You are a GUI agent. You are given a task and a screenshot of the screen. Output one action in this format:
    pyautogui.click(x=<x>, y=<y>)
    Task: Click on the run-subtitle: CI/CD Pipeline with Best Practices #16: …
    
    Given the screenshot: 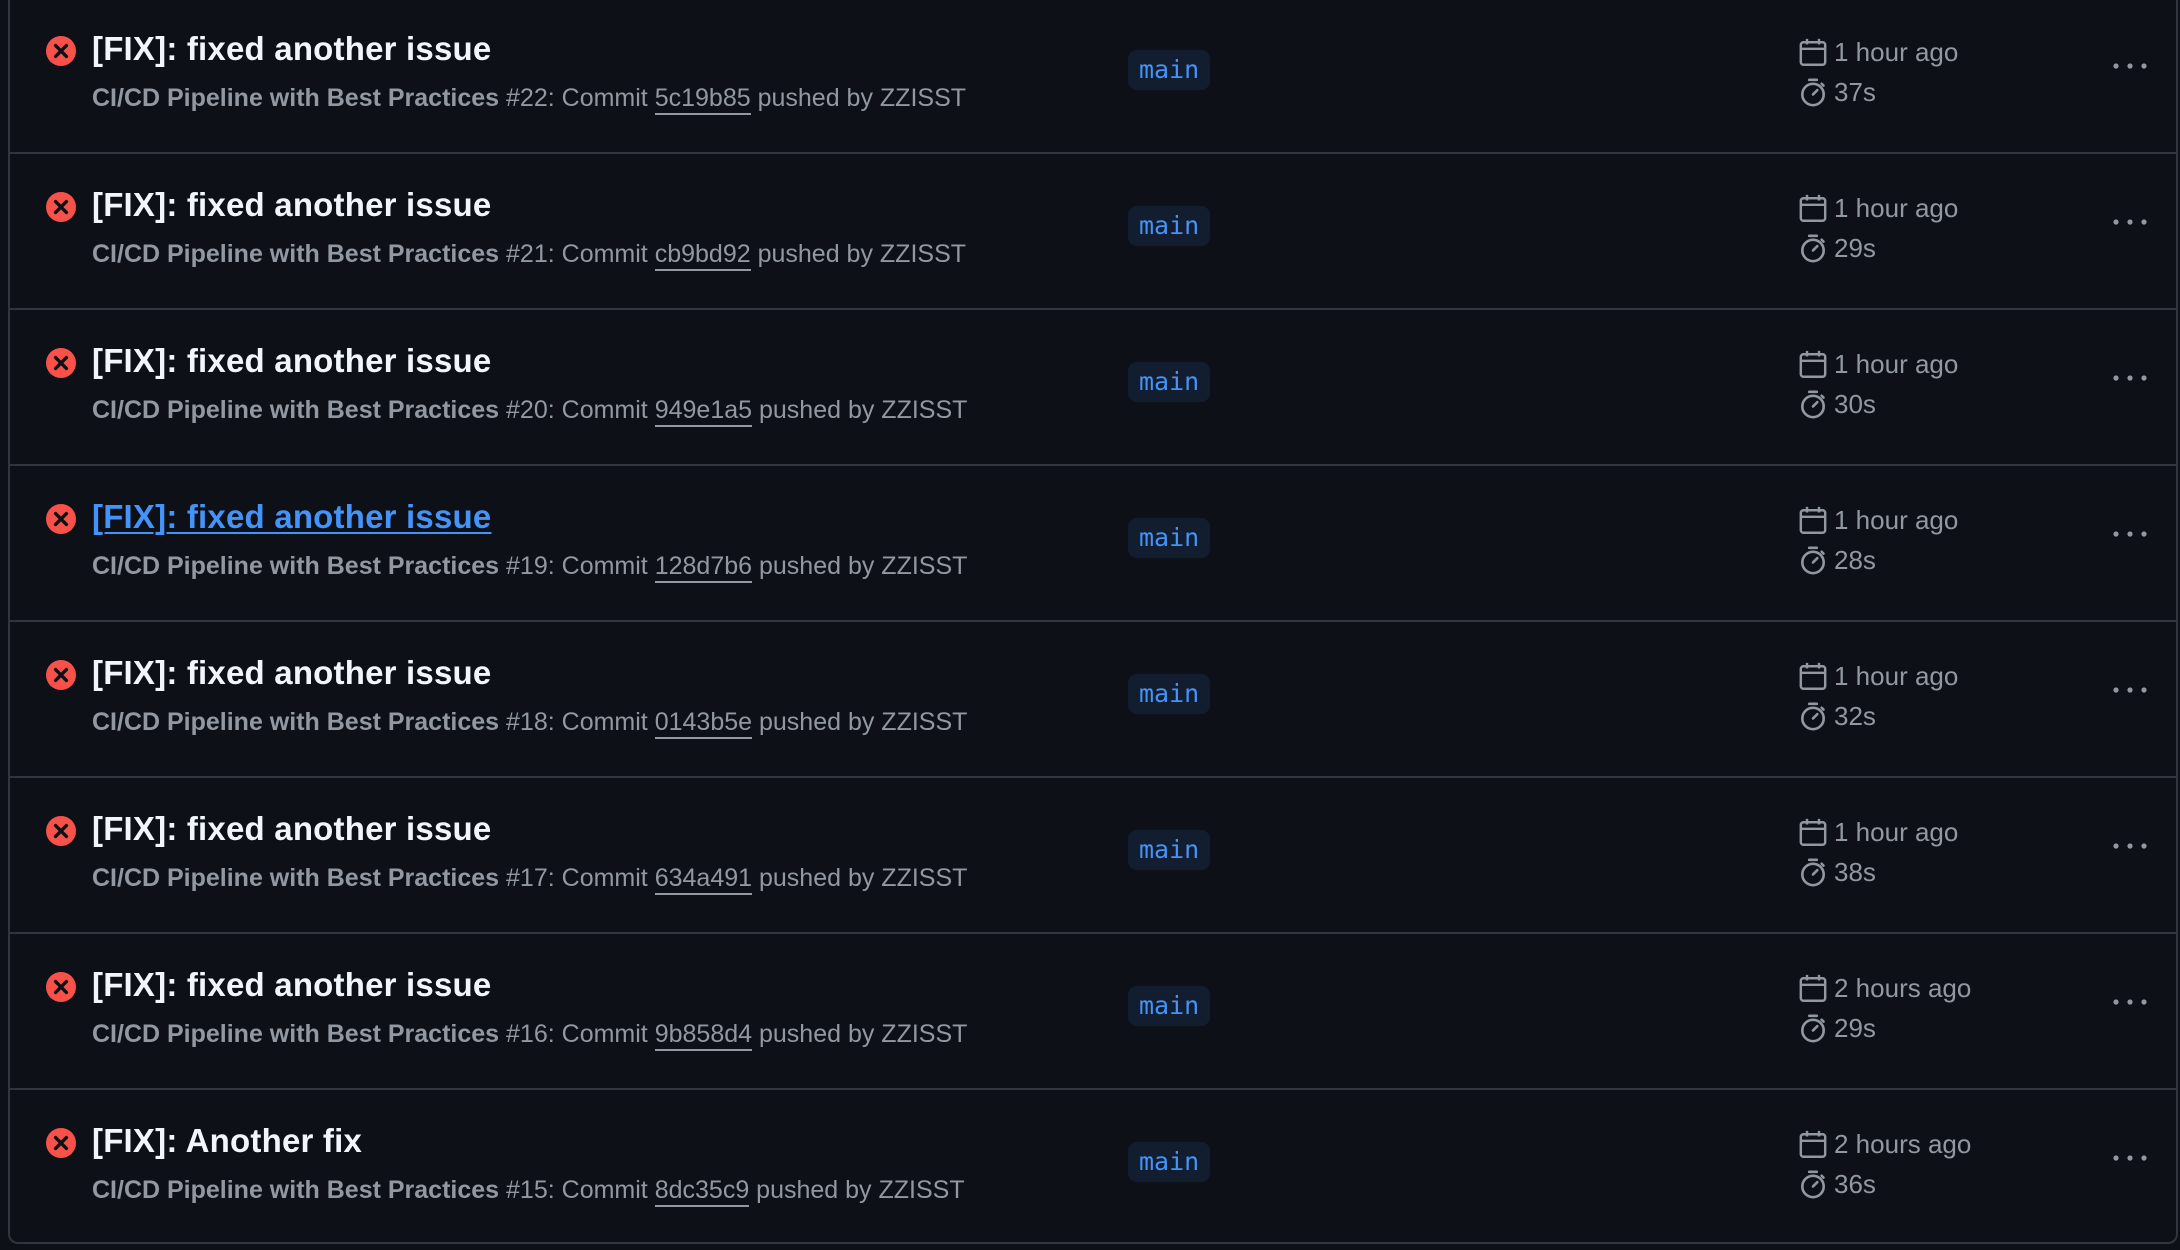 What is the action you would take?
    pyautogui.click(x=529, y=1035)
    